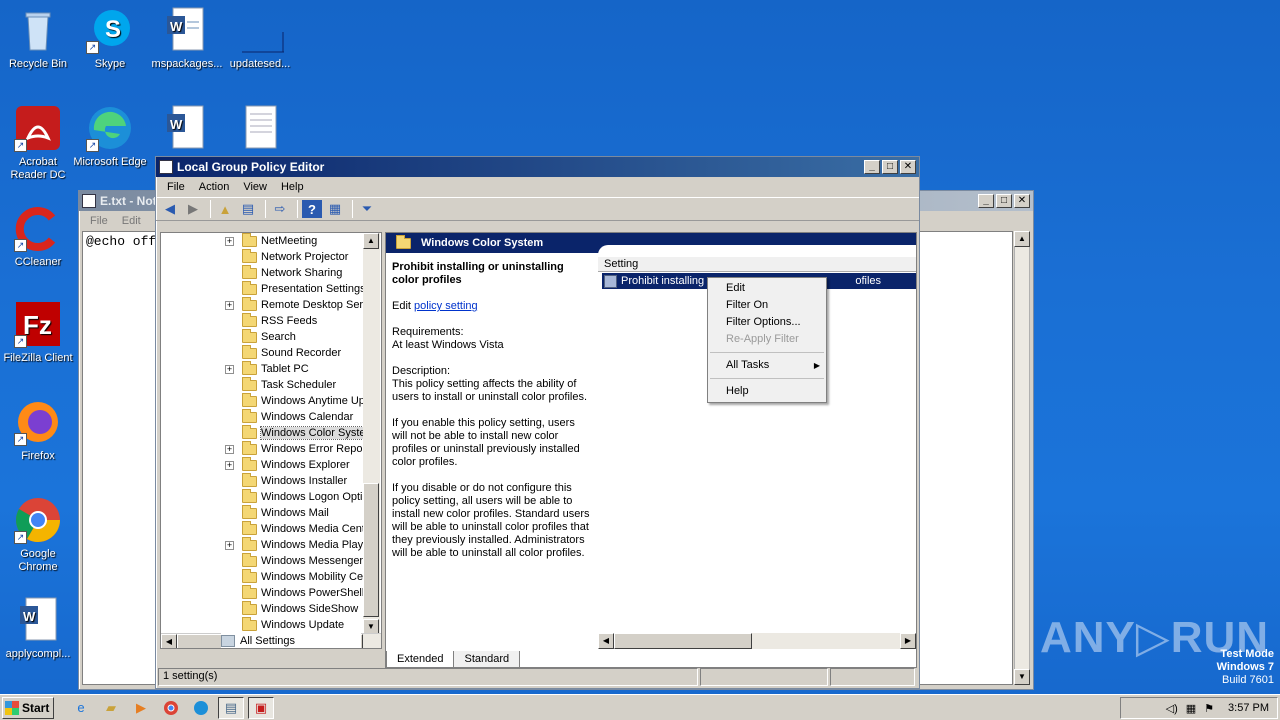  What do you see at coordinates (171, 708) in the screenshot?
I see `chrome-taskbar-icon` at bounding box center [171, 708].